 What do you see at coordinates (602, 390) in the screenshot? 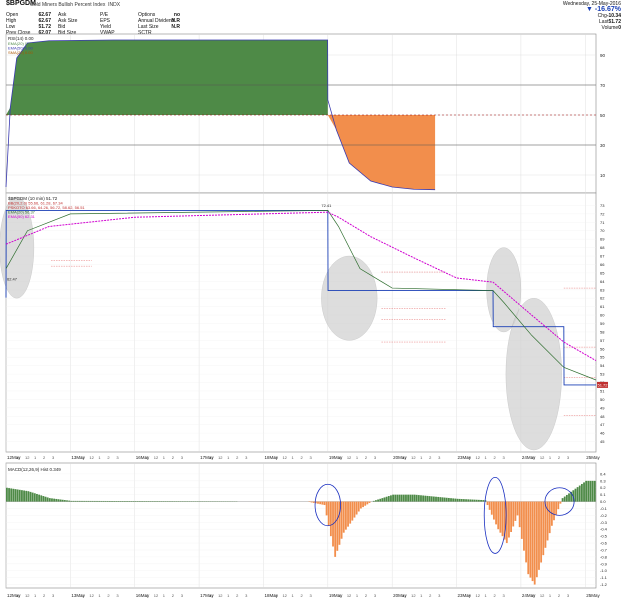
I see `price-tick-label: 51` at bounding box center [602, 390].